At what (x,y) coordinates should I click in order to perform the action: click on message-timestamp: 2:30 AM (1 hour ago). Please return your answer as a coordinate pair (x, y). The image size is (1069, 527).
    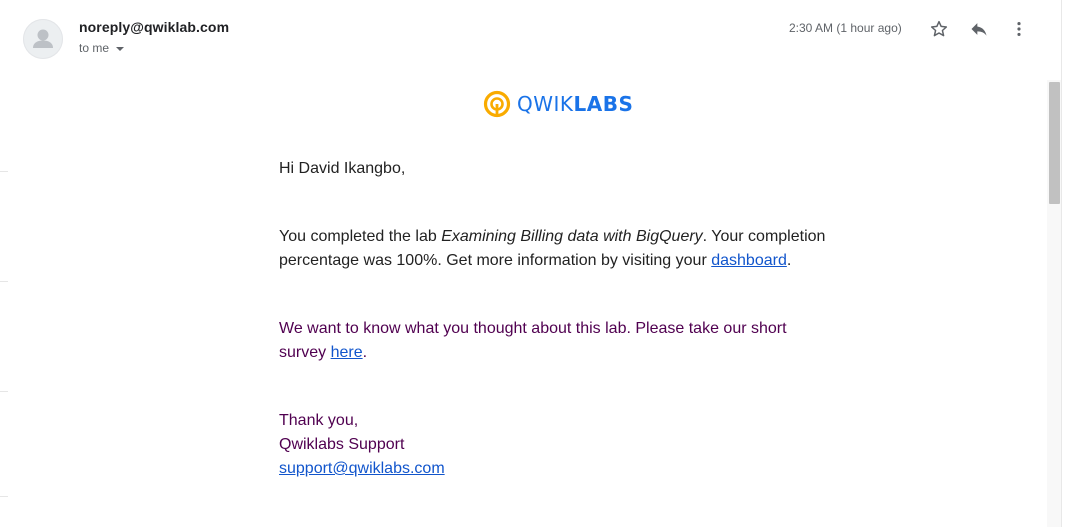
    Looking at the image, I should click on (845, 28).